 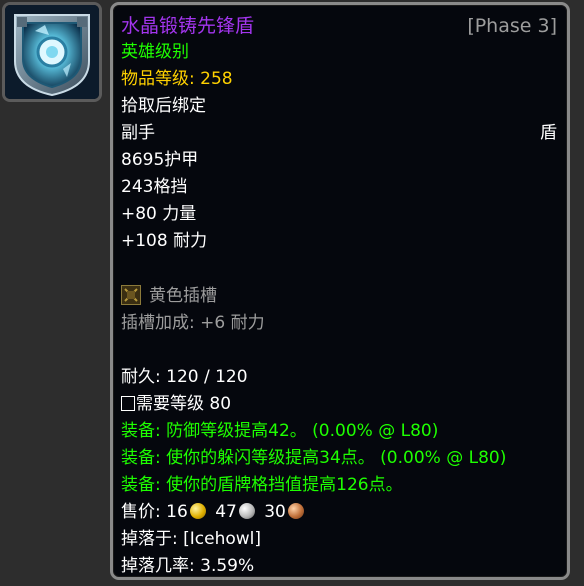 I want to click on sell-price-label: 售价:, so click(x=141, y=512).